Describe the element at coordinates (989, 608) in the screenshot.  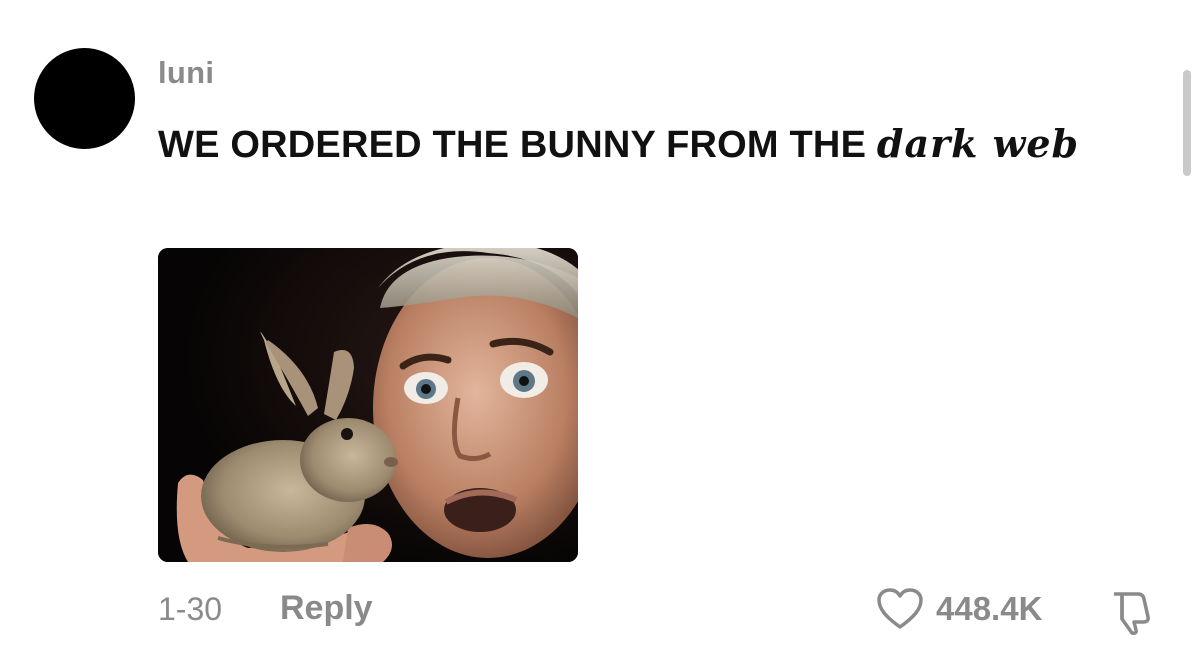
I see `like-count: 448.4K` at that location.